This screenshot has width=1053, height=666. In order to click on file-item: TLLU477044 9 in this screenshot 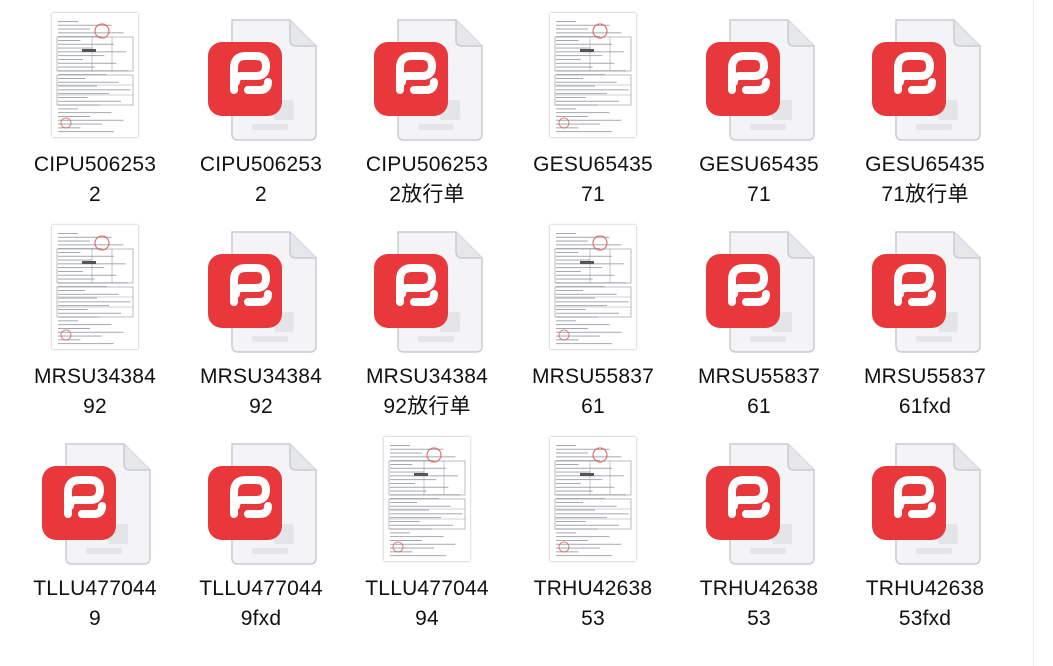, I will do `click(95, 538)`.